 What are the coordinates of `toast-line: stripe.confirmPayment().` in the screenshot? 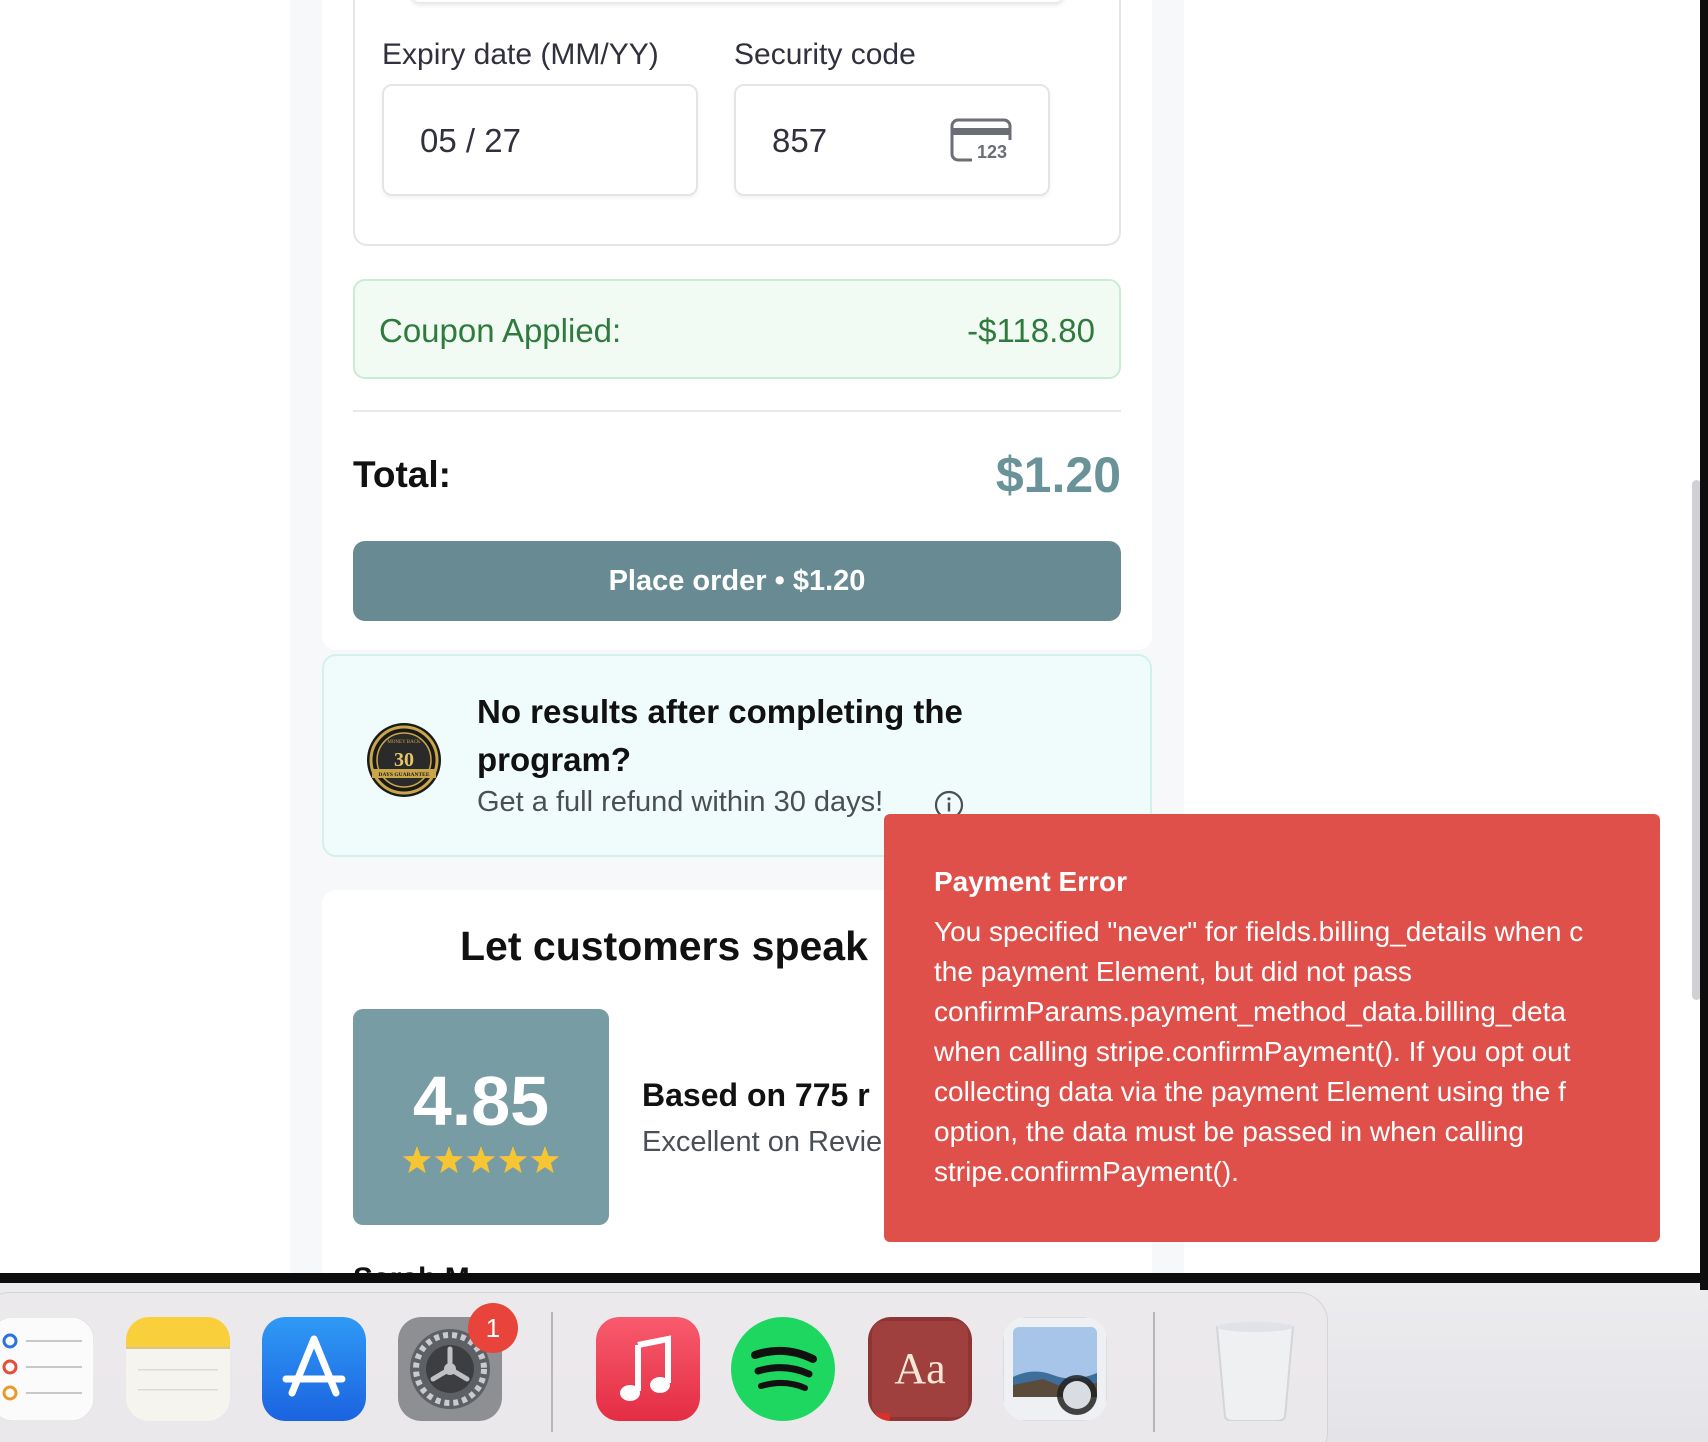 It's located at (1086, 1171).